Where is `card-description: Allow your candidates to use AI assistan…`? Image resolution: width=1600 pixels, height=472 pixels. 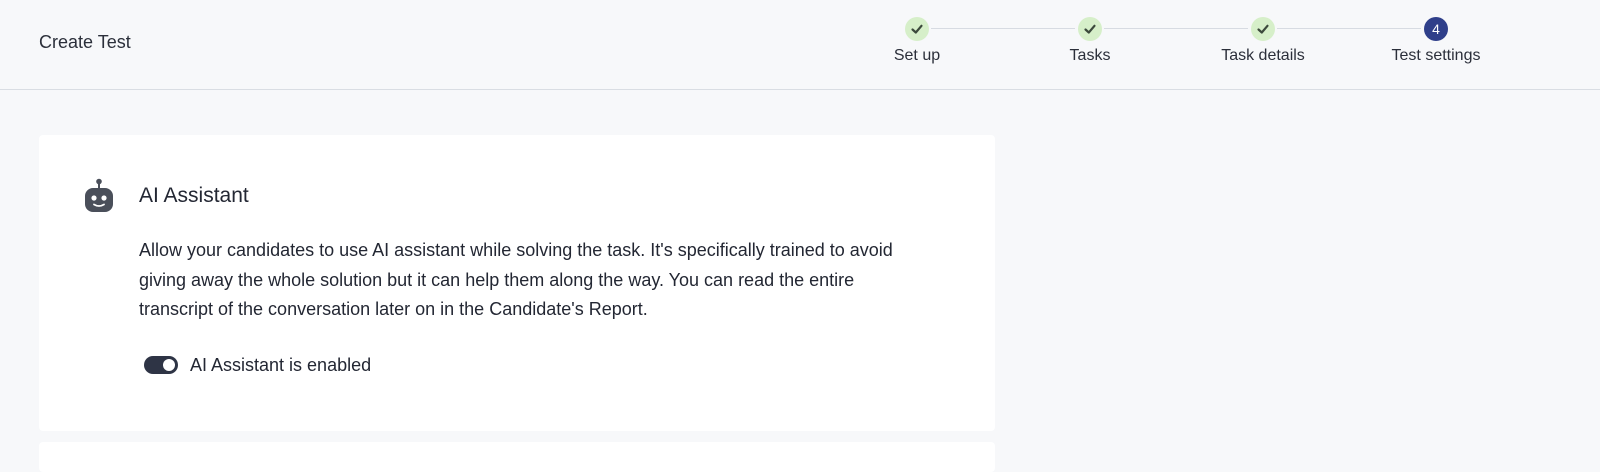 card-description: Allow your candidates to use AI assistan… is located at coordinates (516, 279).